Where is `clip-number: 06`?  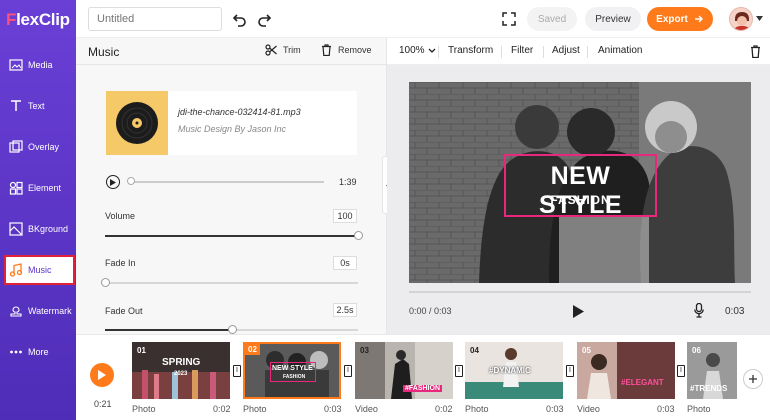 clip-number: 06 is located at coordinates (696, 350).